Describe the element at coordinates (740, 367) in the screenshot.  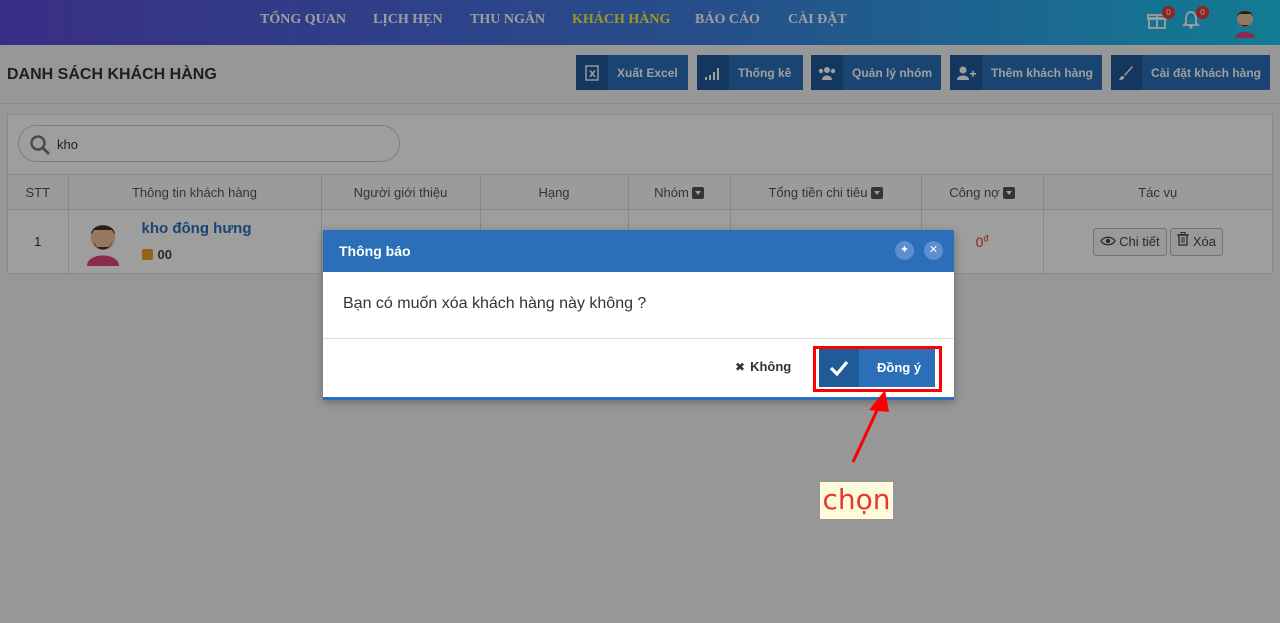
I see `x-icon: ✖` at that location.